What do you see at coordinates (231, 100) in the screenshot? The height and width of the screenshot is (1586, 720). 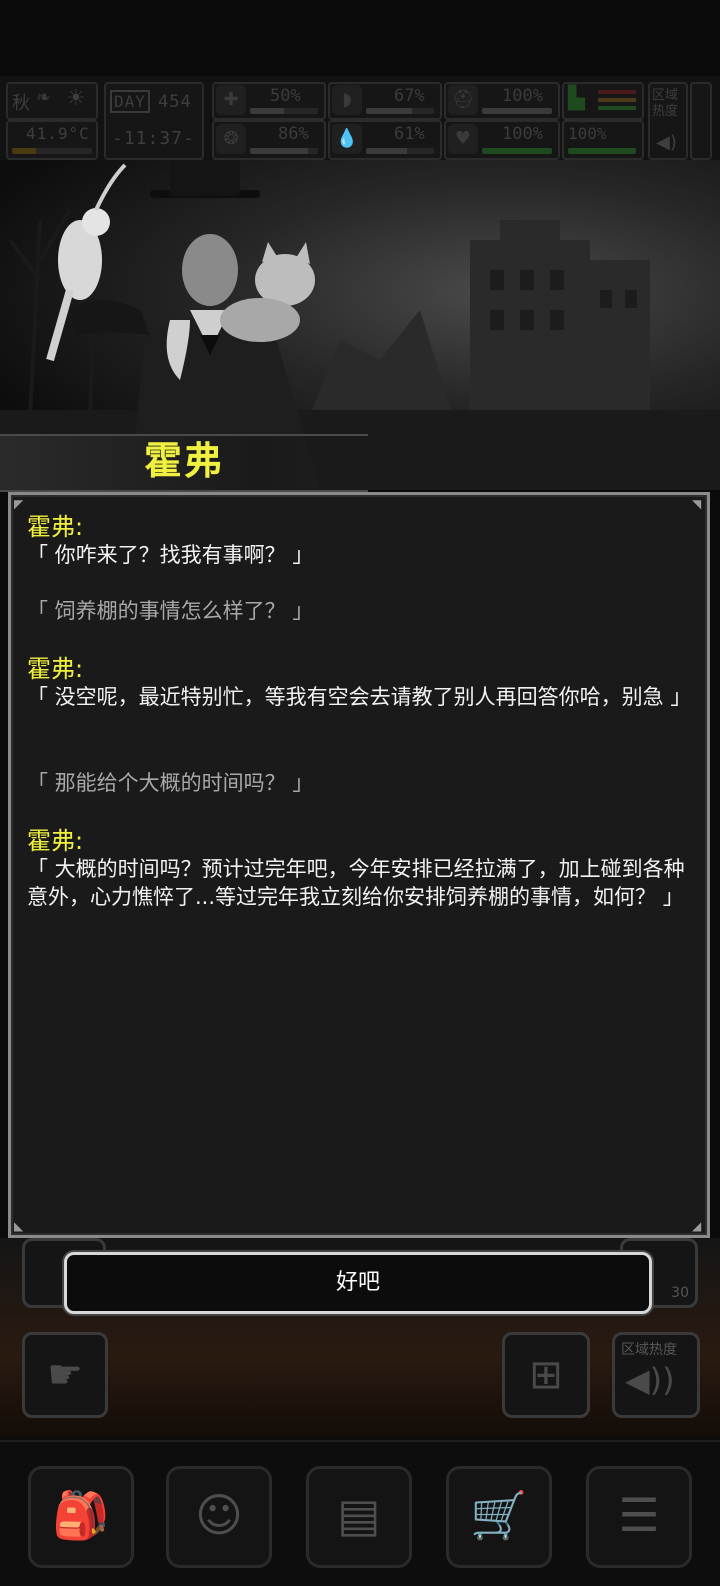 I see `medkit-icon: ✚` at bounding box center [231, 100].